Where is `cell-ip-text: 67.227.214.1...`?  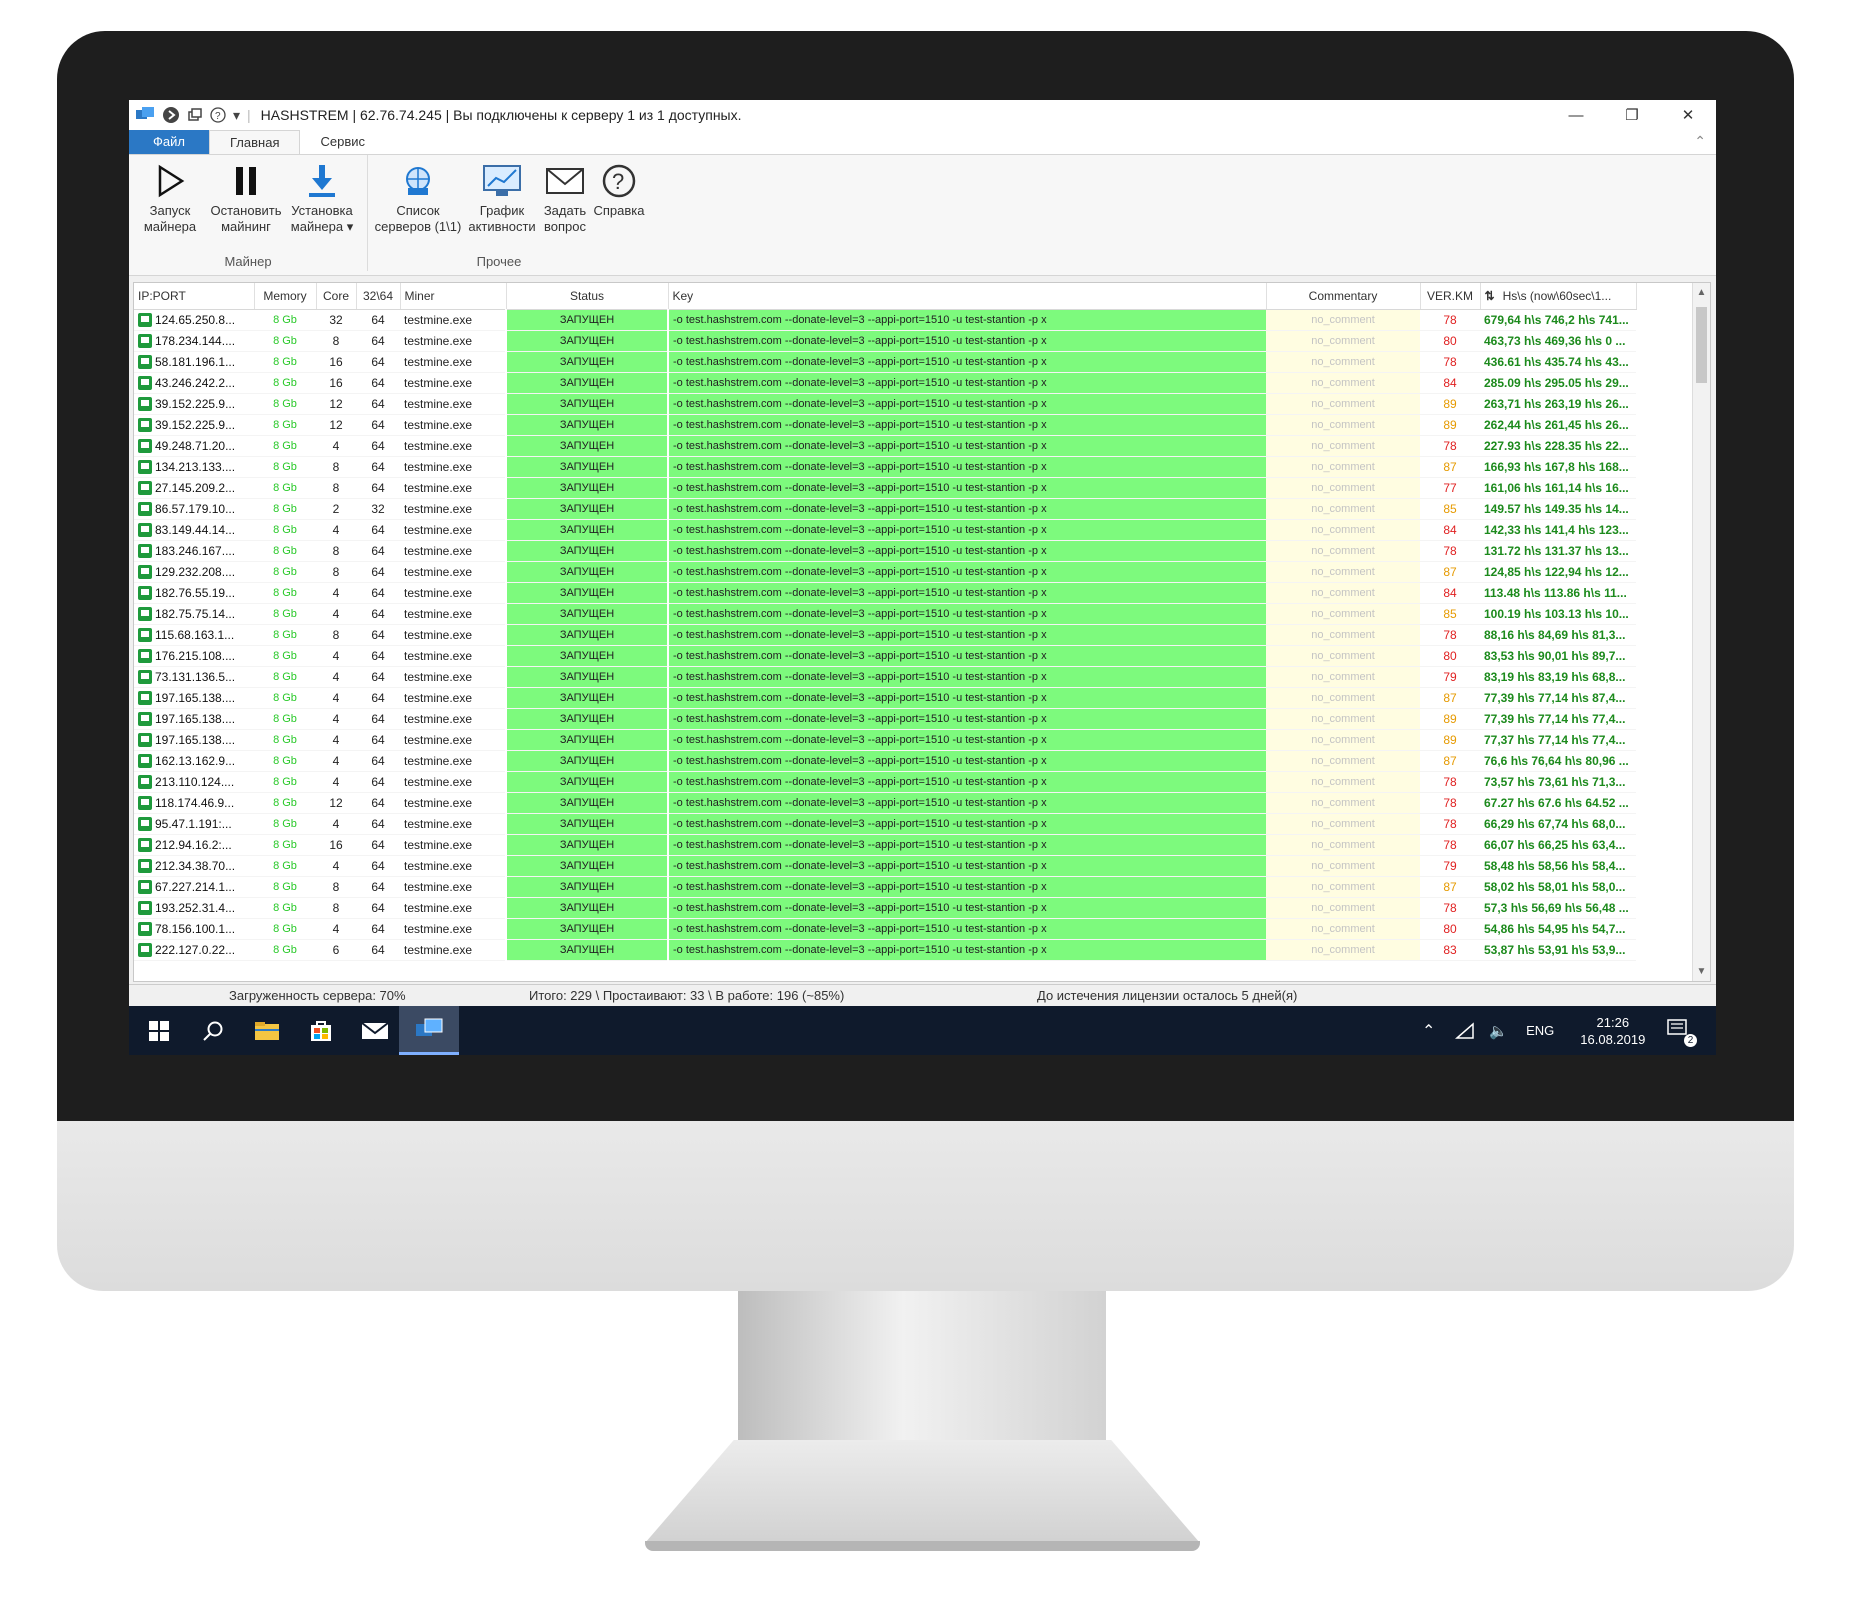
cell-ip-text: 67.227.214.1... is located at coordinates (195, 887).